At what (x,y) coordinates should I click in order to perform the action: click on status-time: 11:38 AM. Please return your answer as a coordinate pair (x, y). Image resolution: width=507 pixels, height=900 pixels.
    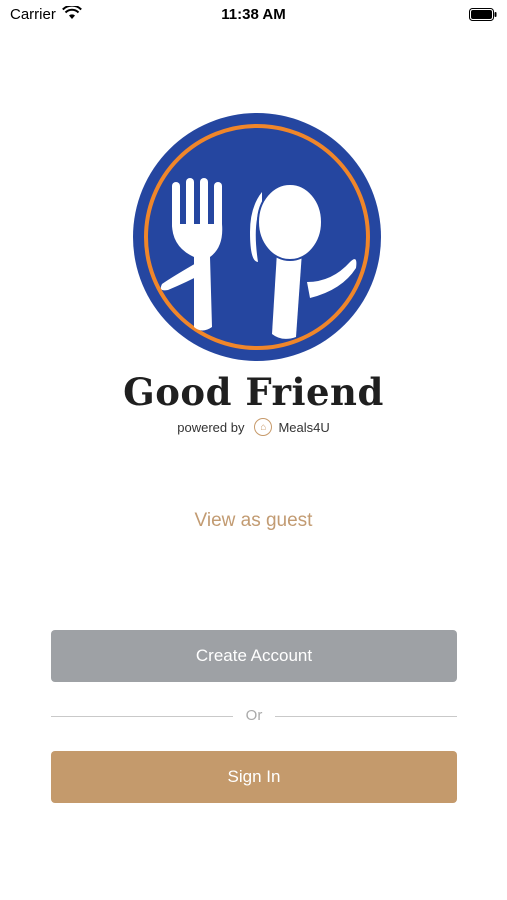
    Looking at the image, I should click on (253, 14).